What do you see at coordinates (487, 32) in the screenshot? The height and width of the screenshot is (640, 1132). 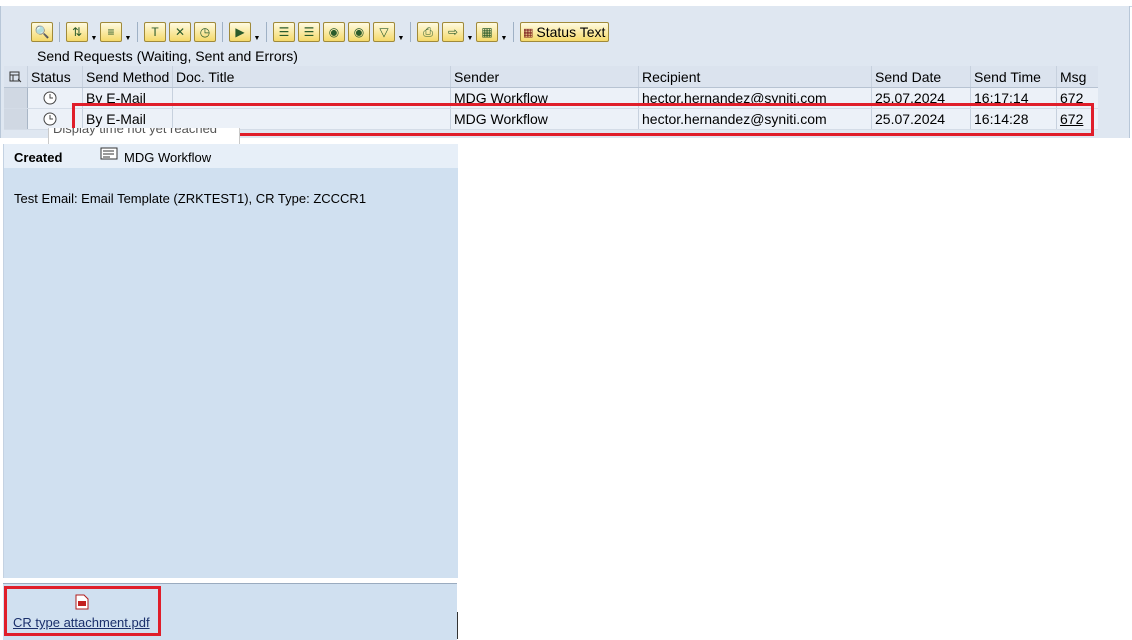 I see `layout-icon: ▦` at bounding box center [487, 32].